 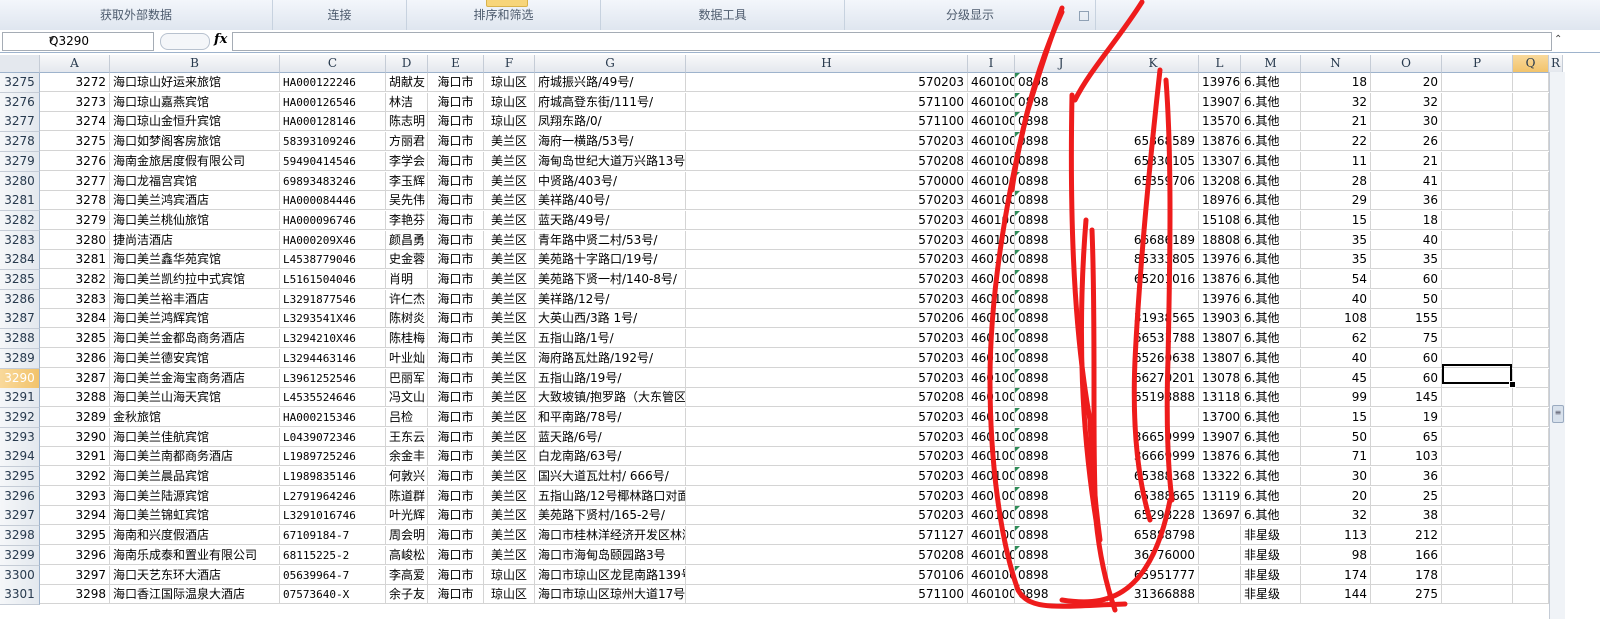 I want to click on cell-c: L1989835146, so click(x=333, y=476).